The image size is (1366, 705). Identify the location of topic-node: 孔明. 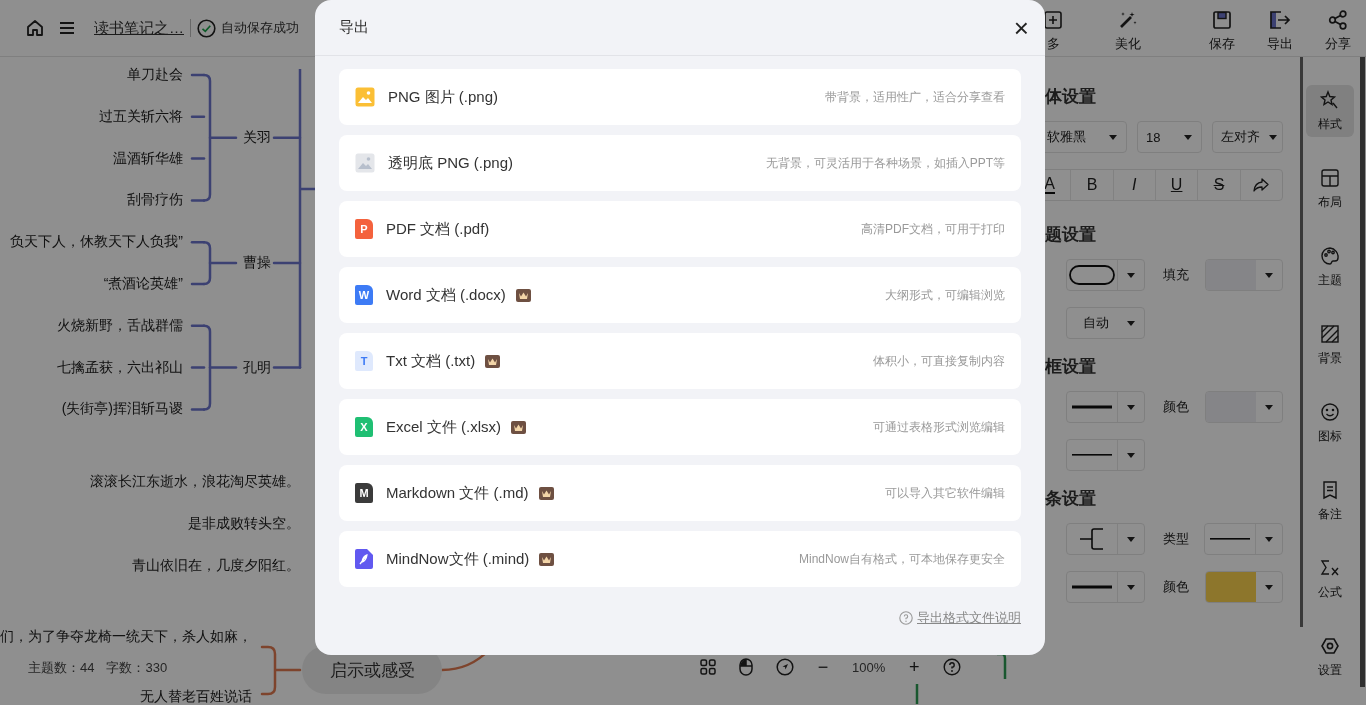
(257, 367).